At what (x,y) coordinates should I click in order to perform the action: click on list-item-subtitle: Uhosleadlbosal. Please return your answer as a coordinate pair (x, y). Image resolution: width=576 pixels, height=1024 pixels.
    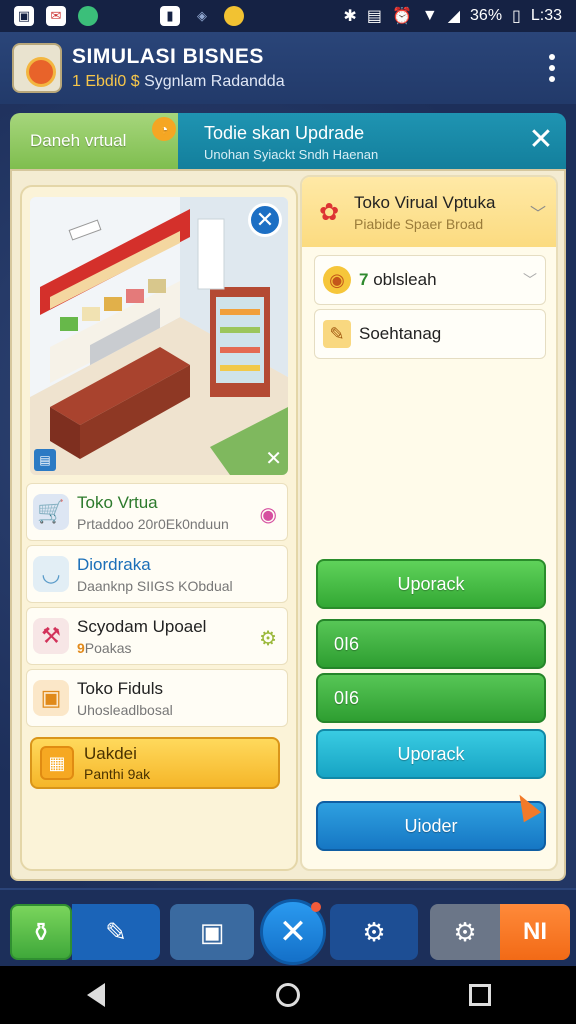
    Looking at the image, I should click on (125, 709).